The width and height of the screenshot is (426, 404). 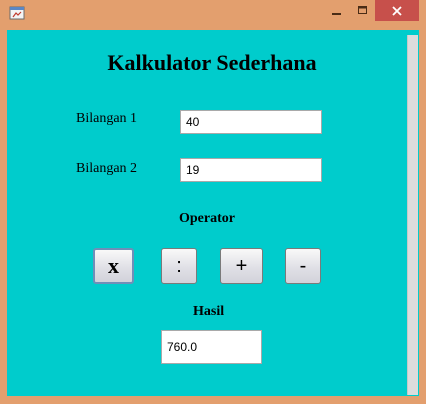 What do you see at coordinates (336, 13) in the screenshot?
I see `minimize-icon` at bounding box center [336, 13].